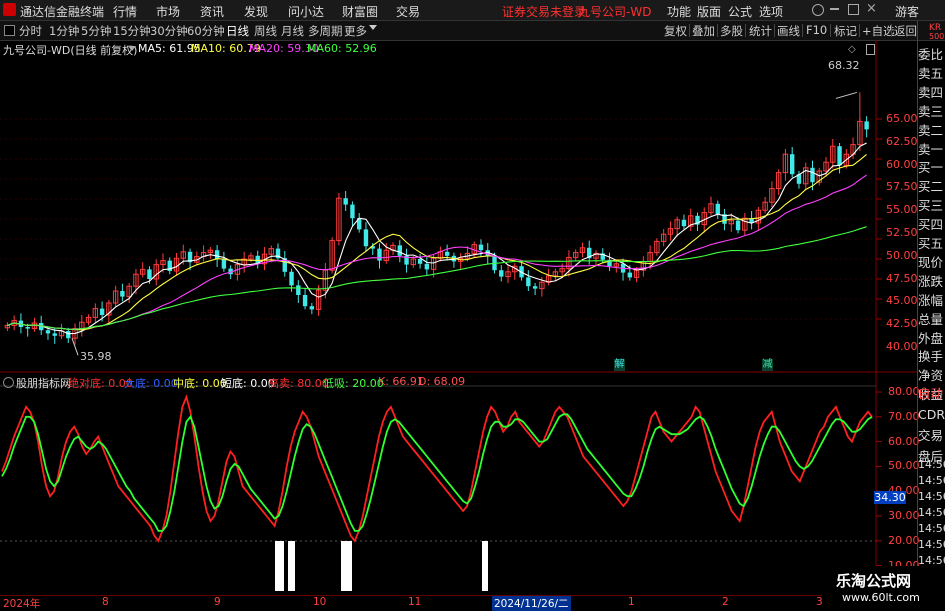  I want to click on price-axis-label: 47.50, so click(902, 278).